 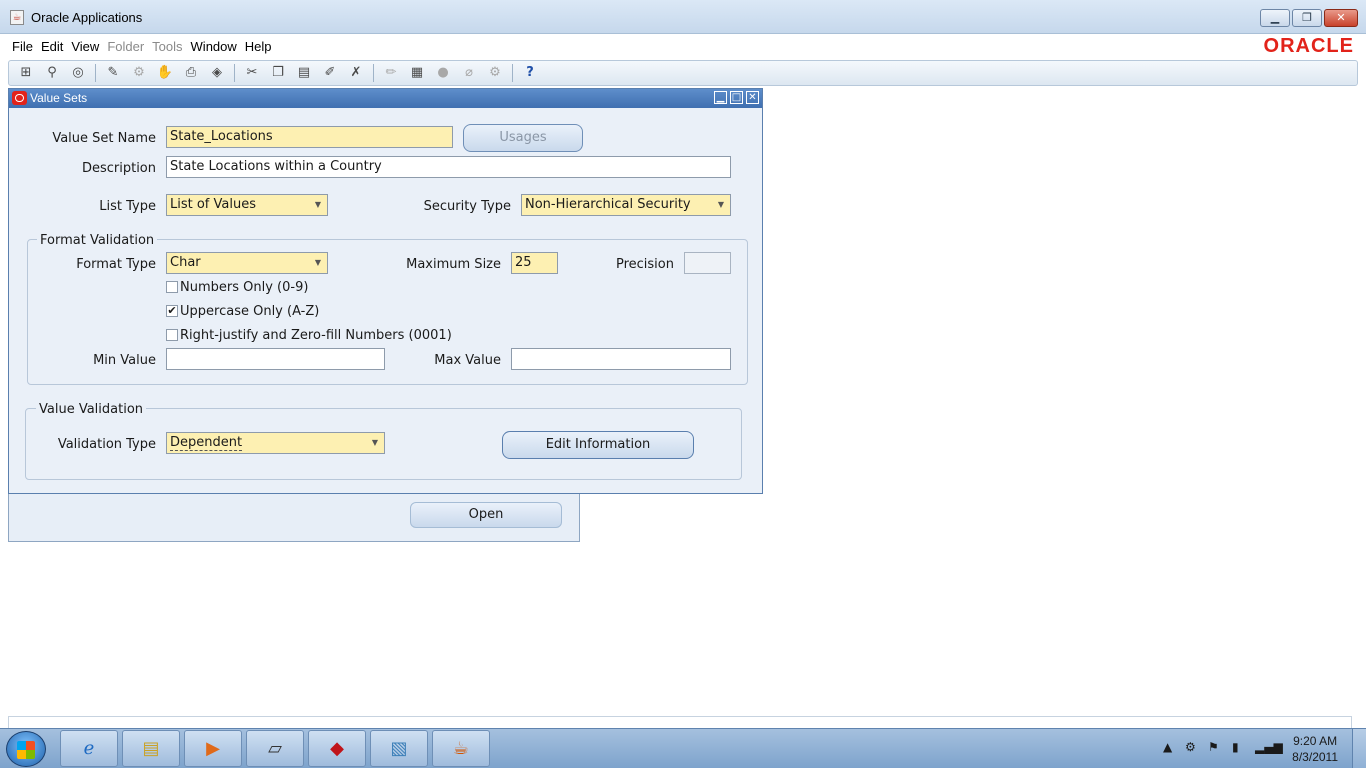 What do you see at coordinates (217, 73) in the screenshot?
I see `close-form-icon: ◈` at bounding box center [217, 73].